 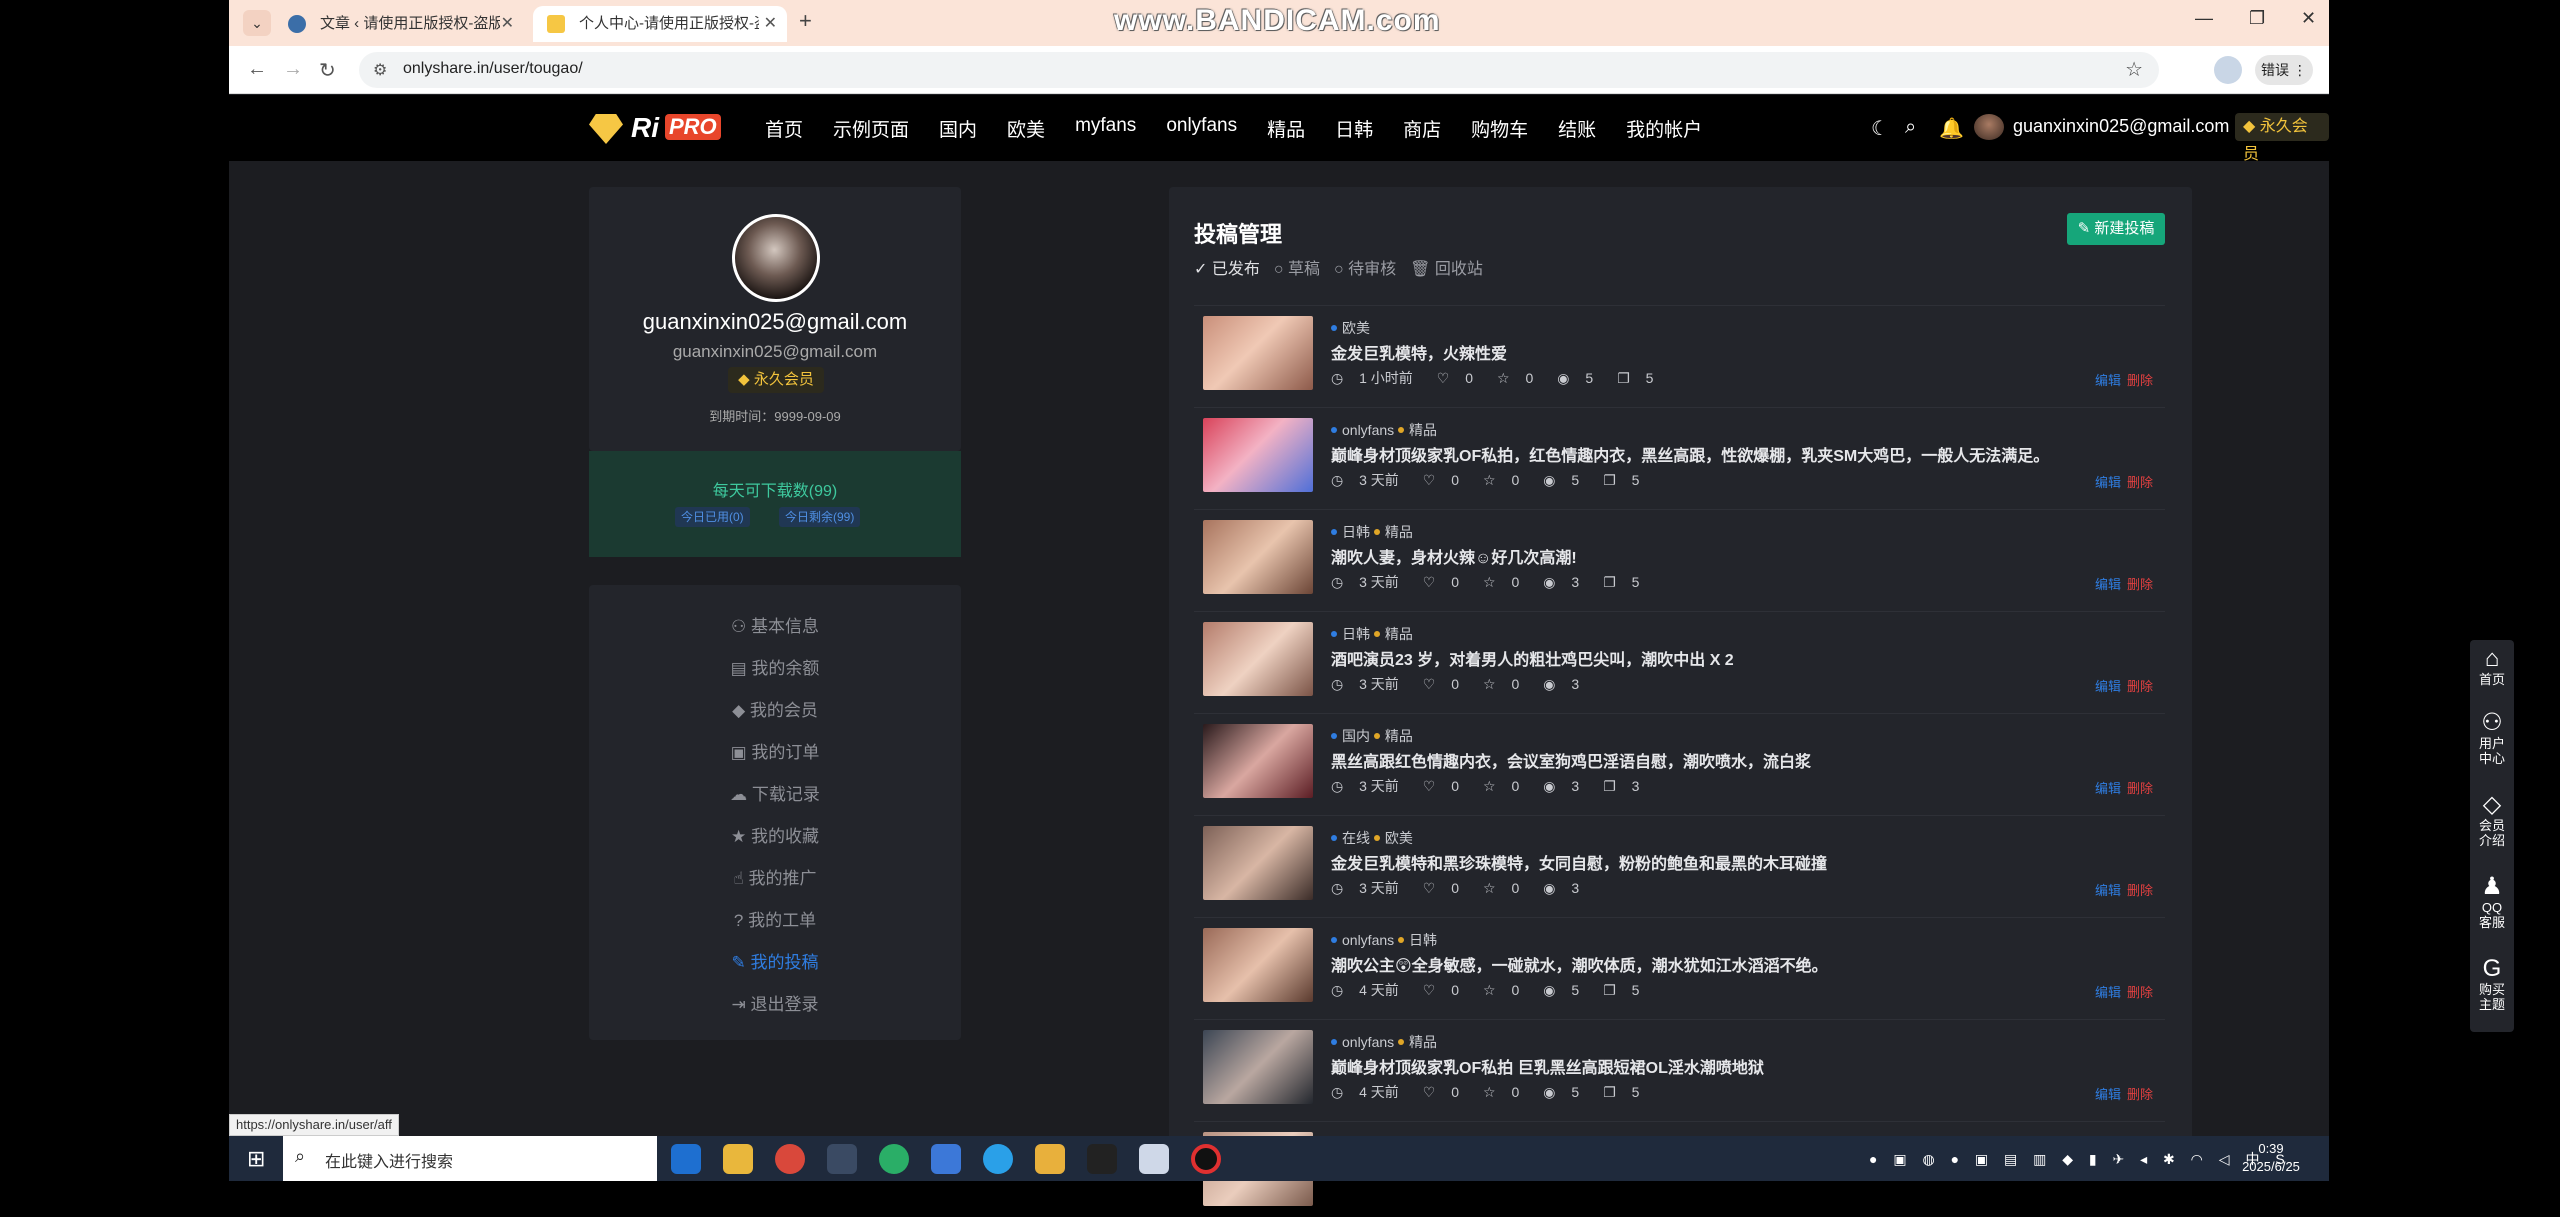 What do you see at coordinates (775, 624) in the screenshot?
I see `side-menu-basic-info: ⚇ 基本信息` at bounding box center [775, 624].